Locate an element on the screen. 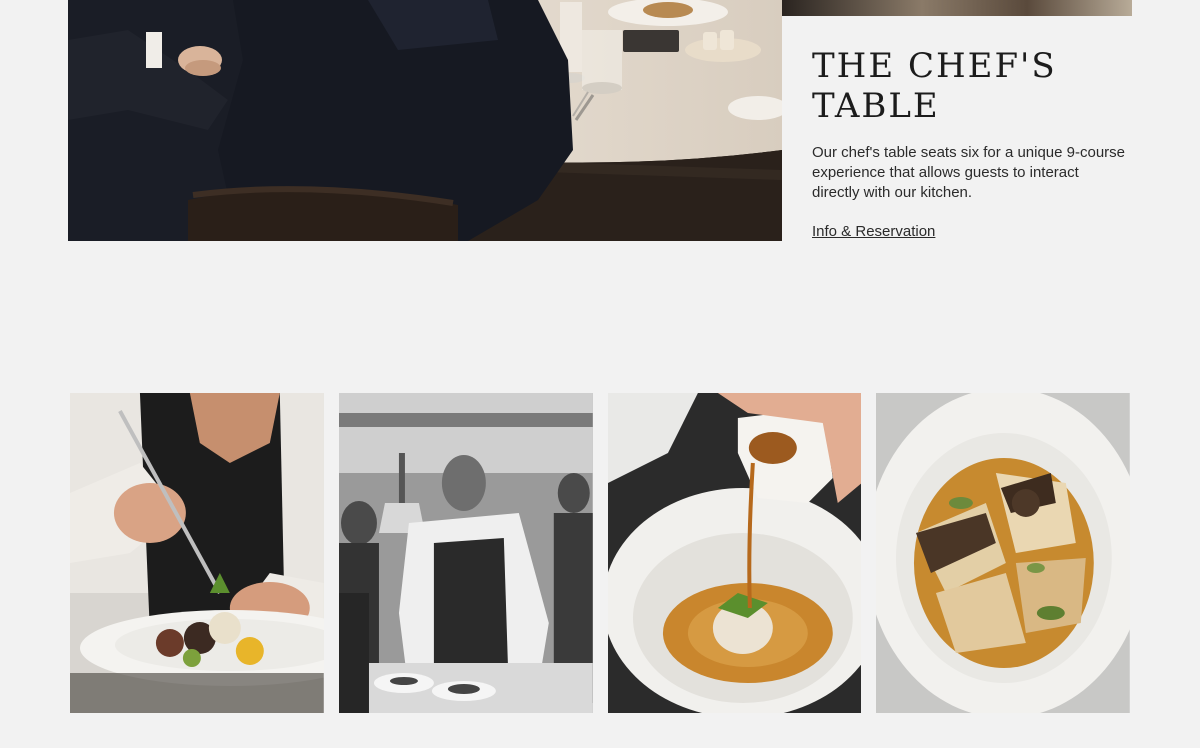 The width and height of the screenshot is (1200, 748). gallery-image-pasta-illustration is located at coordinates (1003, 553).